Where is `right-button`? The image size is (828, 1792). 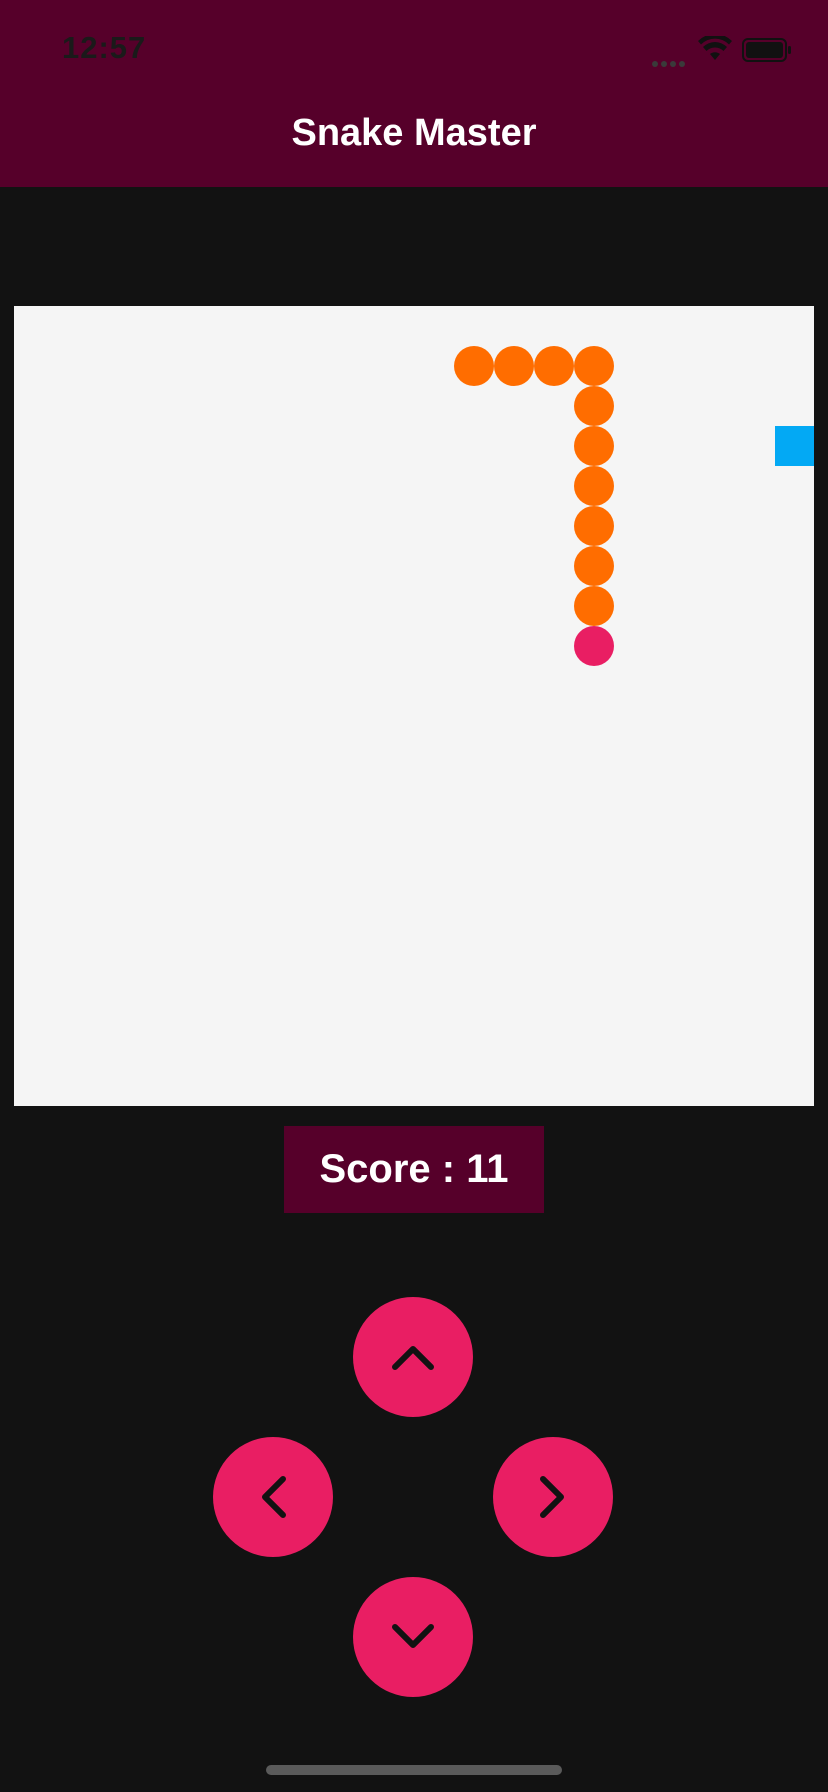
right-button is located at coordinates (553, 1497).